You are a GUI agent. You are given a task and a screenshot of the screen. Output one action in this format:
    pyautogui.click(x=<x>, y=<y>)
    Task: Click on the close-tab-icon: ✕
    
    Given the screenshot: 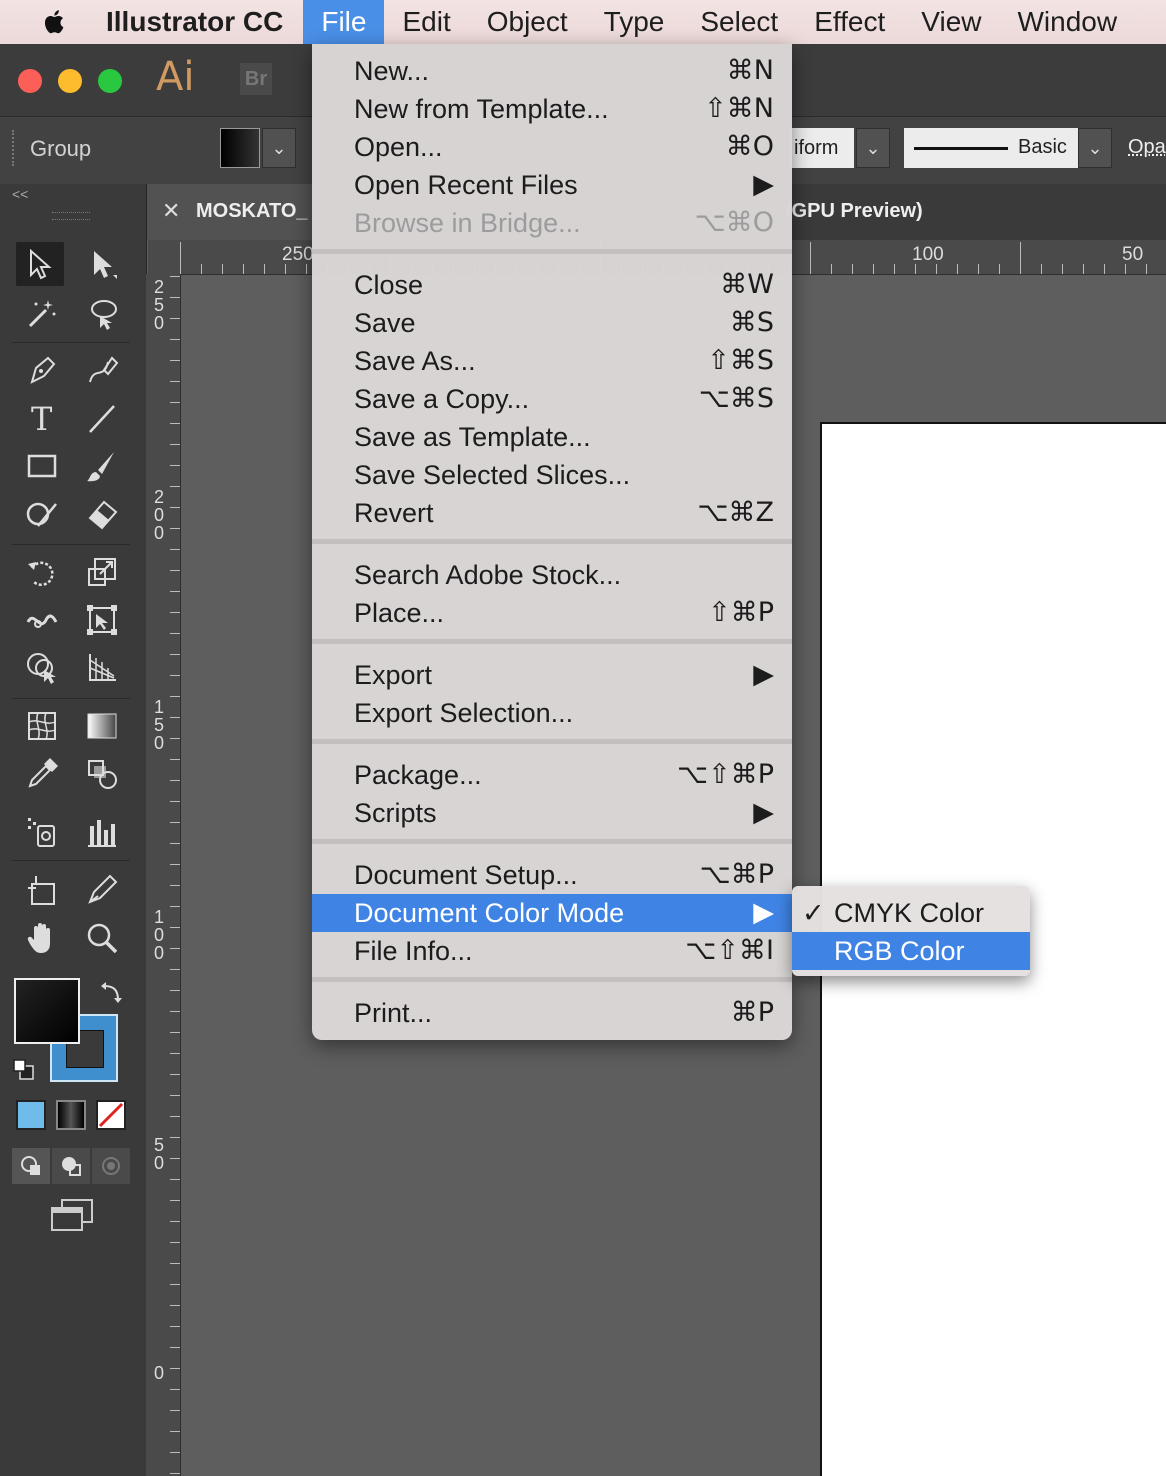 What is the action you would take?
    pyautogui.click(x=171, y=211)
    